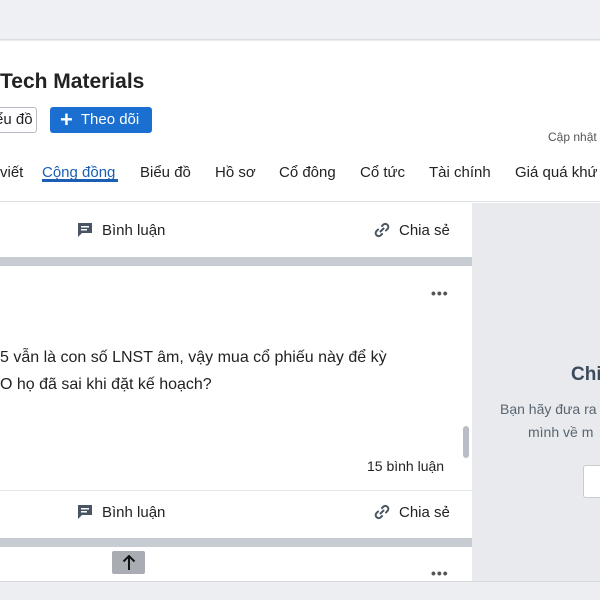 This screenshot has width=600, height=600. I want to click on chart-button: ểu đồ, so click(18, 120).